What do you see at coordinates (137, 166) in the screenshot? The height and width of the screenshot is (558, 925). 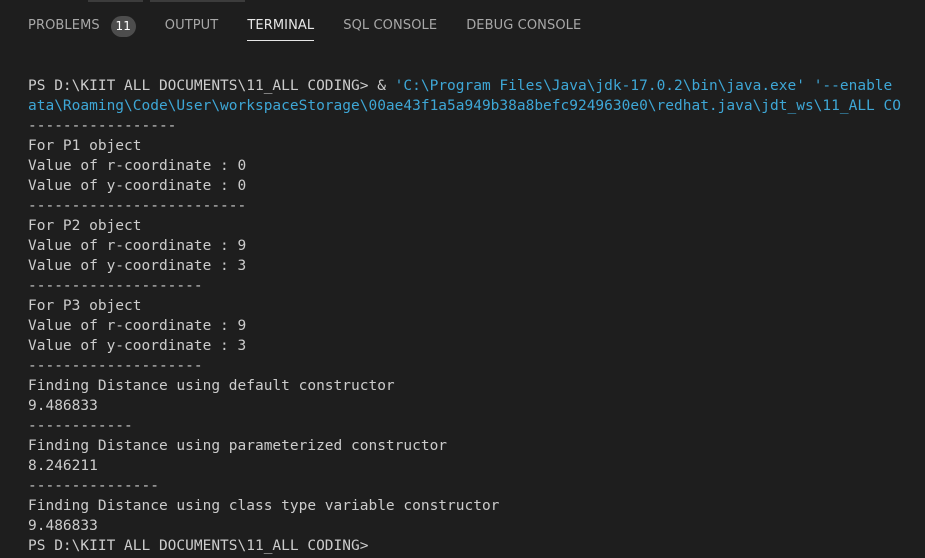 I see `output-line: Value of r-coordinate : 0` at bounding box center [137, 166].